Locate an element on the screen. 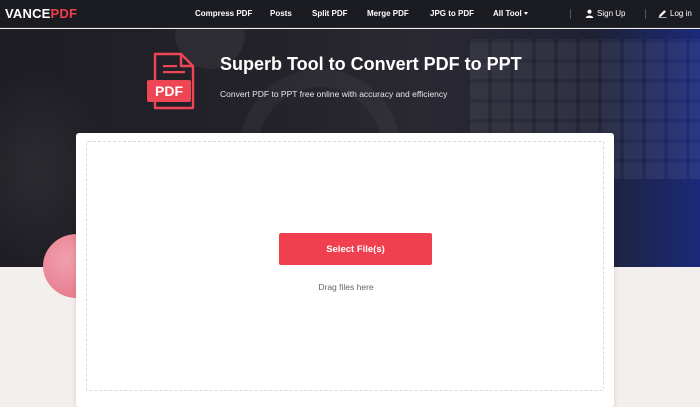  log-in-label: Log in is located at coordinates (681, 13).